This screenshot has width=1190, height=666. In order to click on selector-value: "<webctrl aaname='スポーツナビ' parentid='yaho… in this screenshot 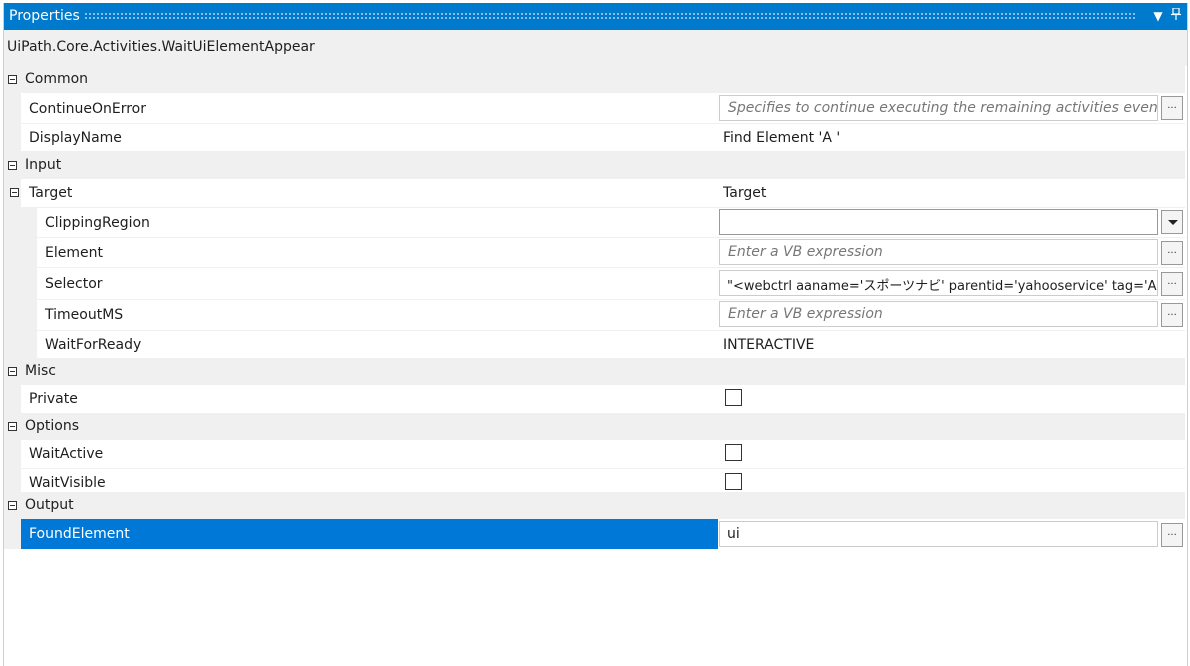, I will do `click(942, 286)`.